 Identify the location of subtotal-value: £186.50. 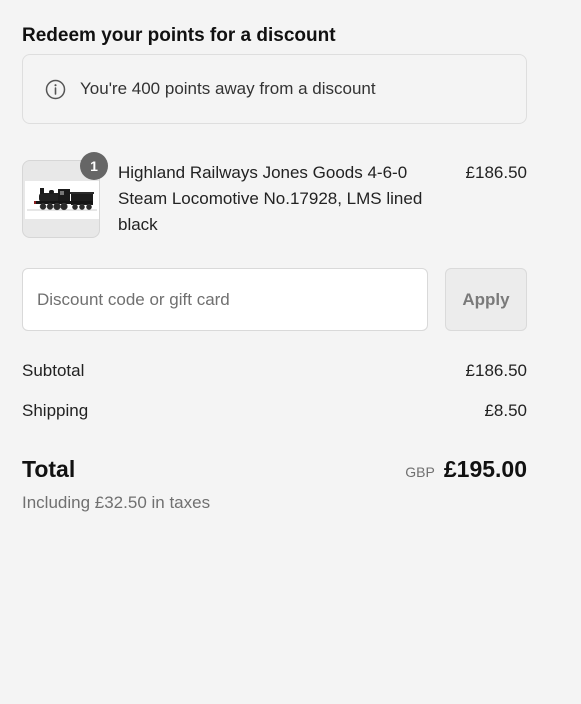
(496, 370).